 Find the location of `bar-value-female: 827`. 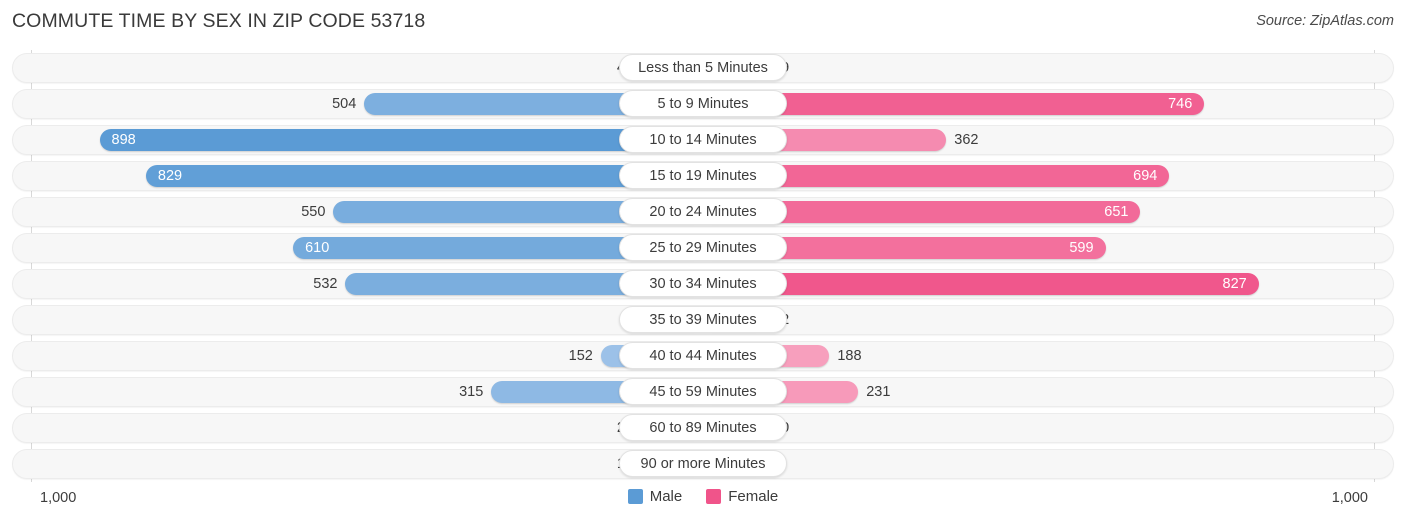

bar-value-female: 827 is located at coordinates (1234, 284).